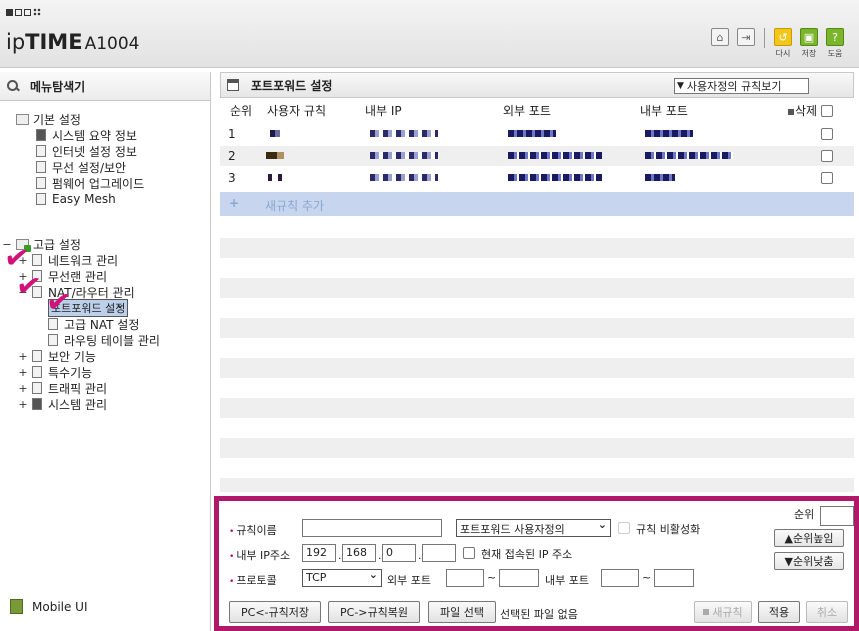 The image size is (859, 631). I want to click on mobile-icon, so click(16, 606).